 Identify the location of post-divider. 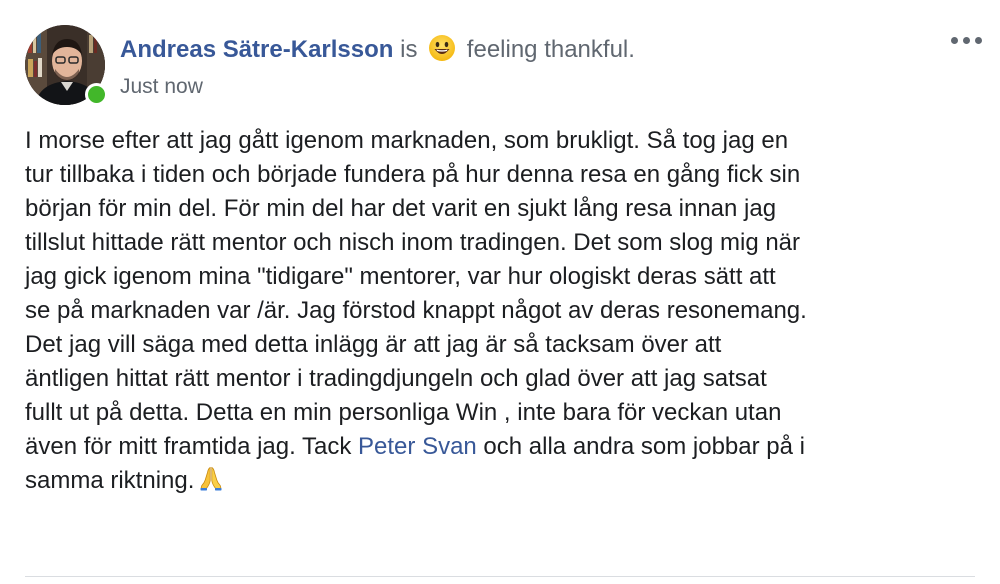
(500, 576).